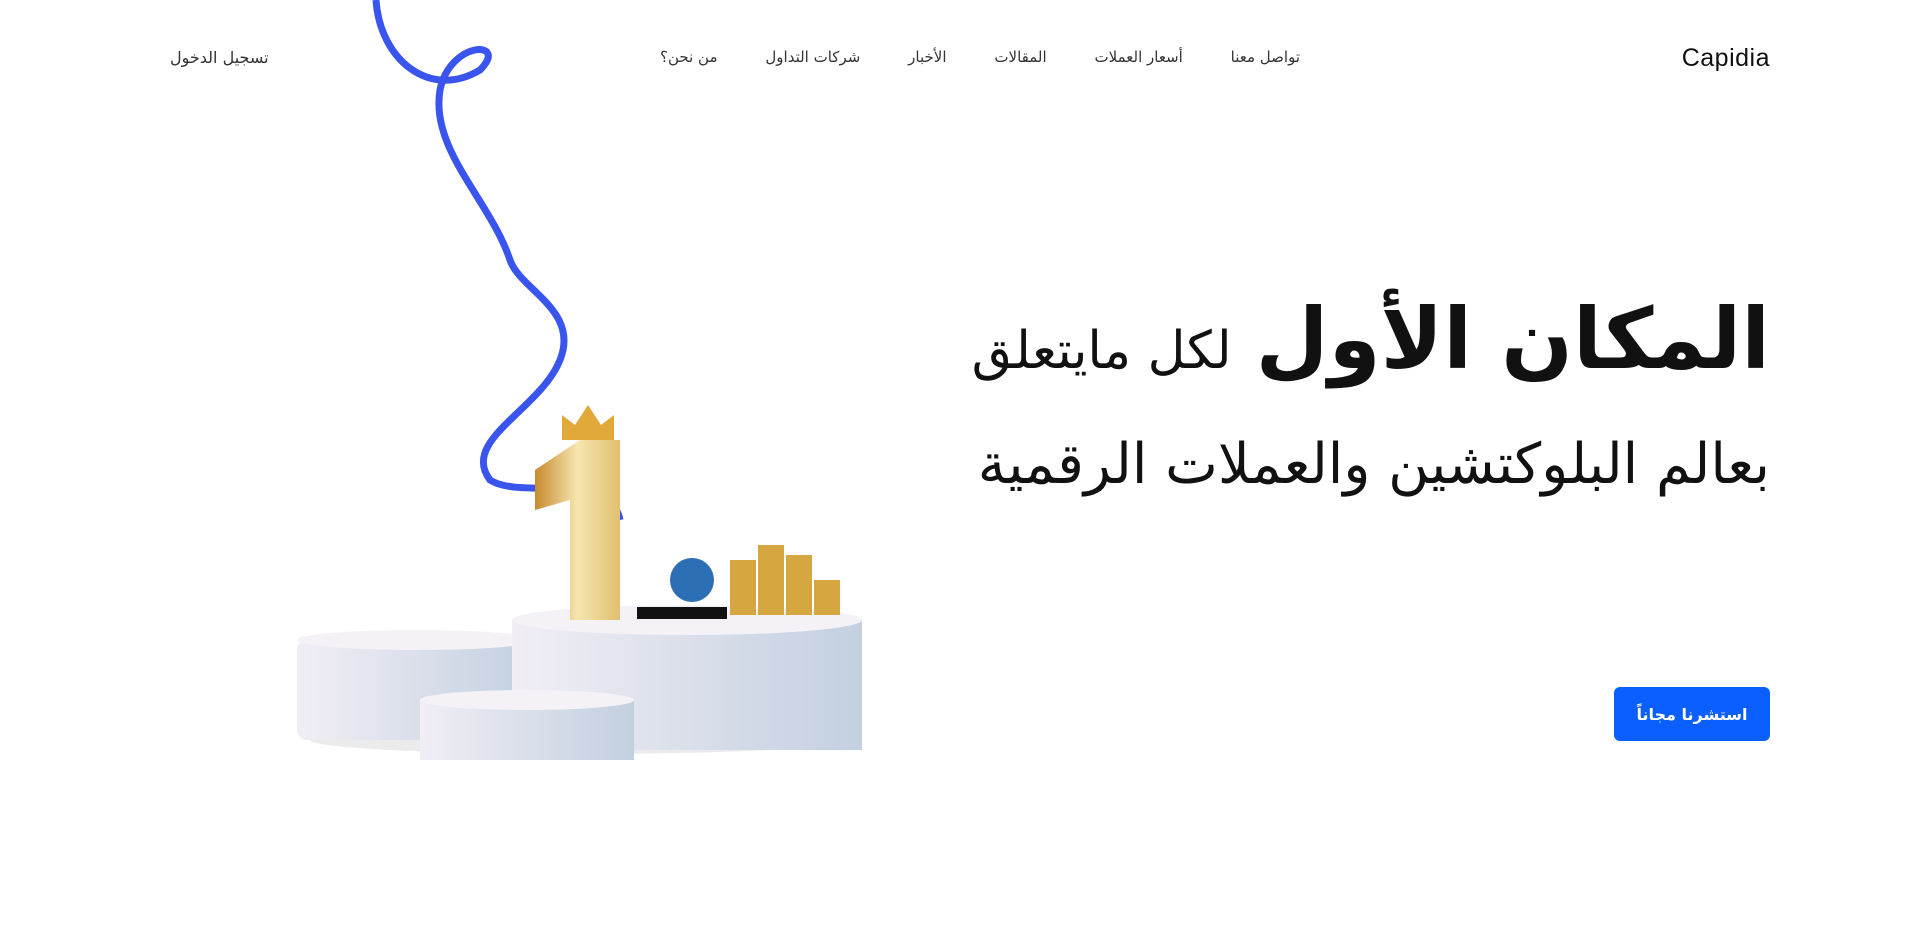  I want to click on hero-title: المكان الأول لكل مايتعلق, so click(1371, 339).